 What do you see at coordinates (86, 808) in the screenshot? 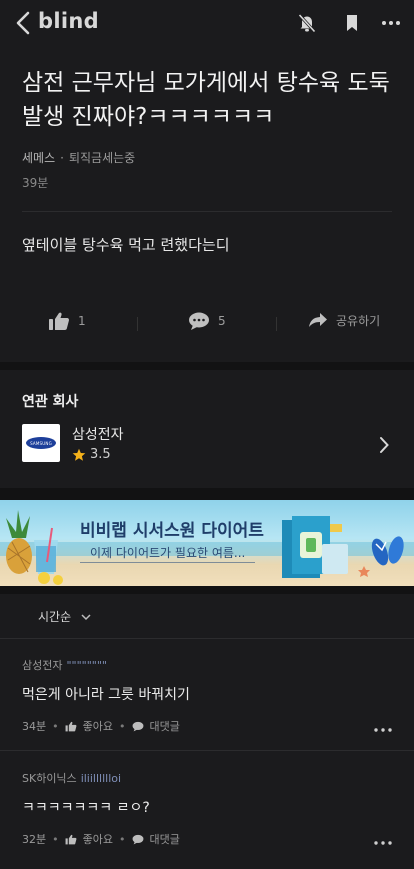
I see `comment-text: ㅋㅋㅋㅋㅋㅋㅋ ㄹㅇ?` at bounding box center [86, 808].